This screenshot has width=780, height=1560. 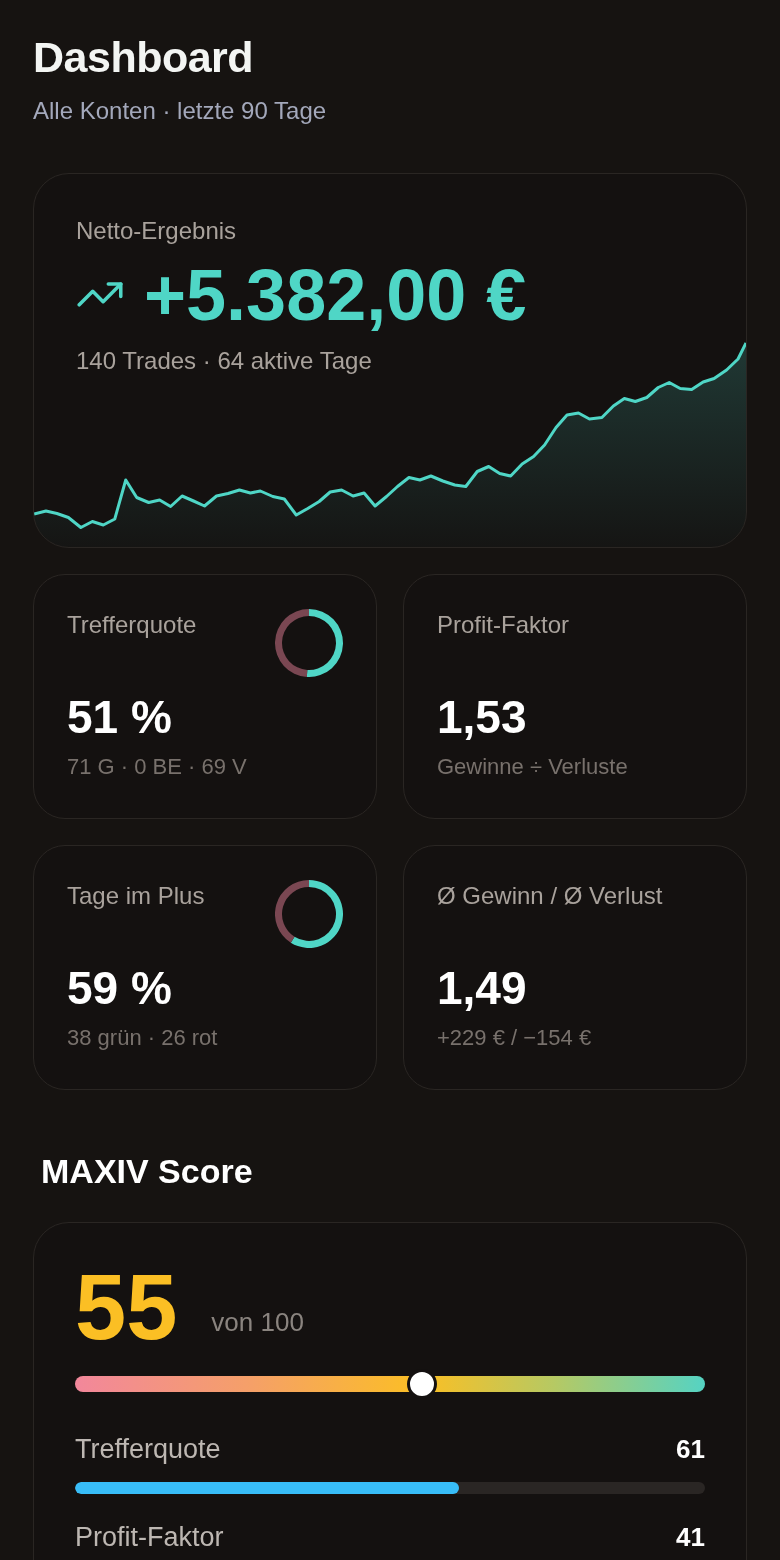 What do you see at coordinates (126, 1307) in the screenshot?
I see `score-value: 55` at bounding box center [126, 1307].